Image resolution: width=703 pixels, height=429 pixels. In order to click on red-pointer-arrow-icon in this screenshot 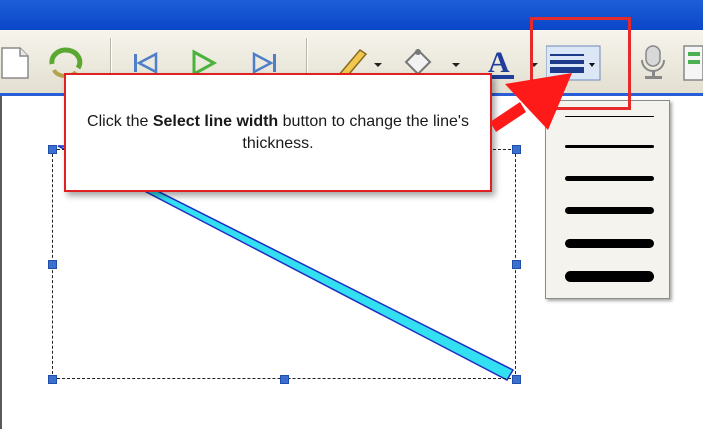, I will do `click(531, 102)`.